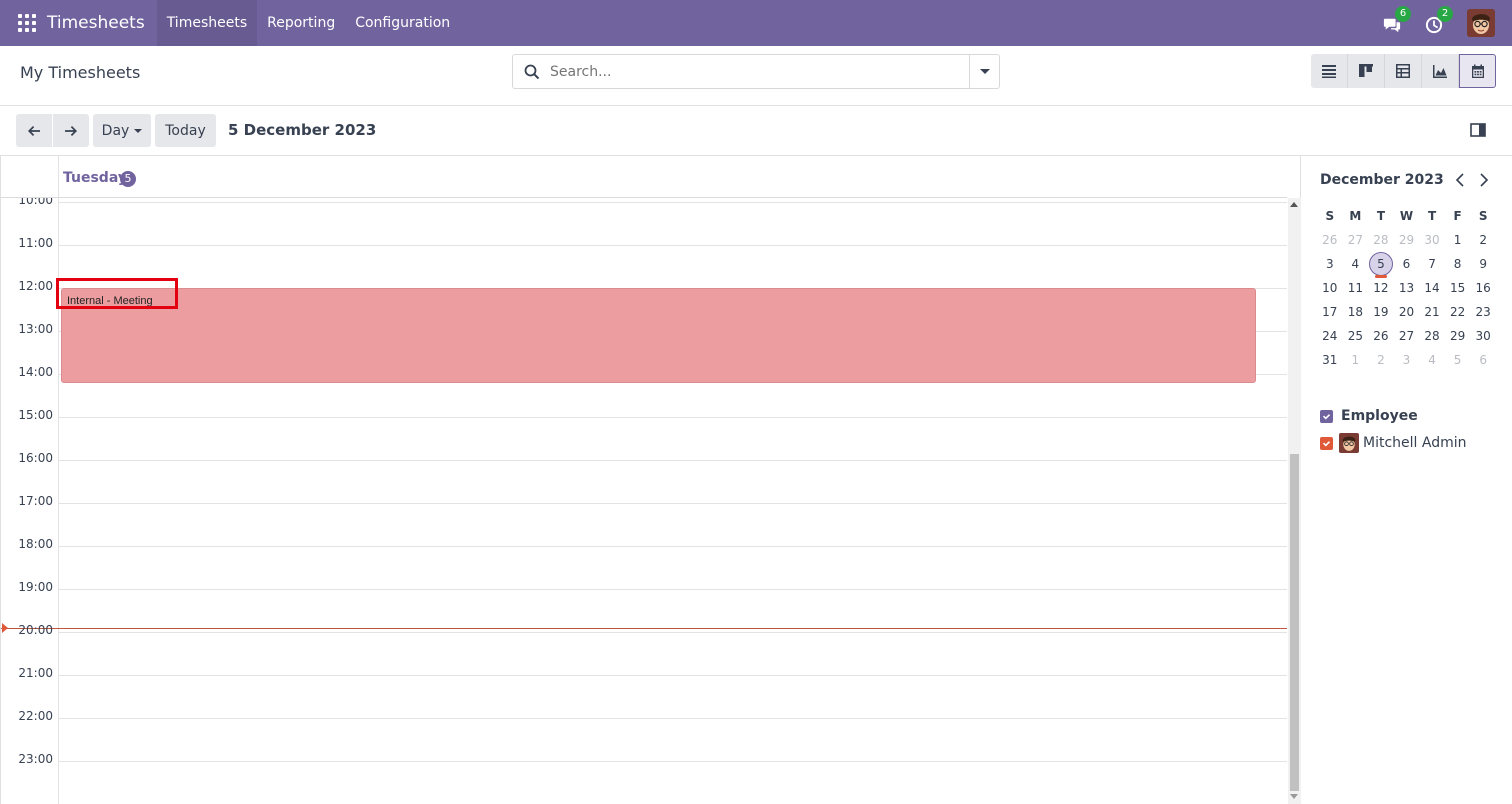  Describe the element at coordinates (1294, 622) in the screenshot. I see `scroll-thumb` at that location.